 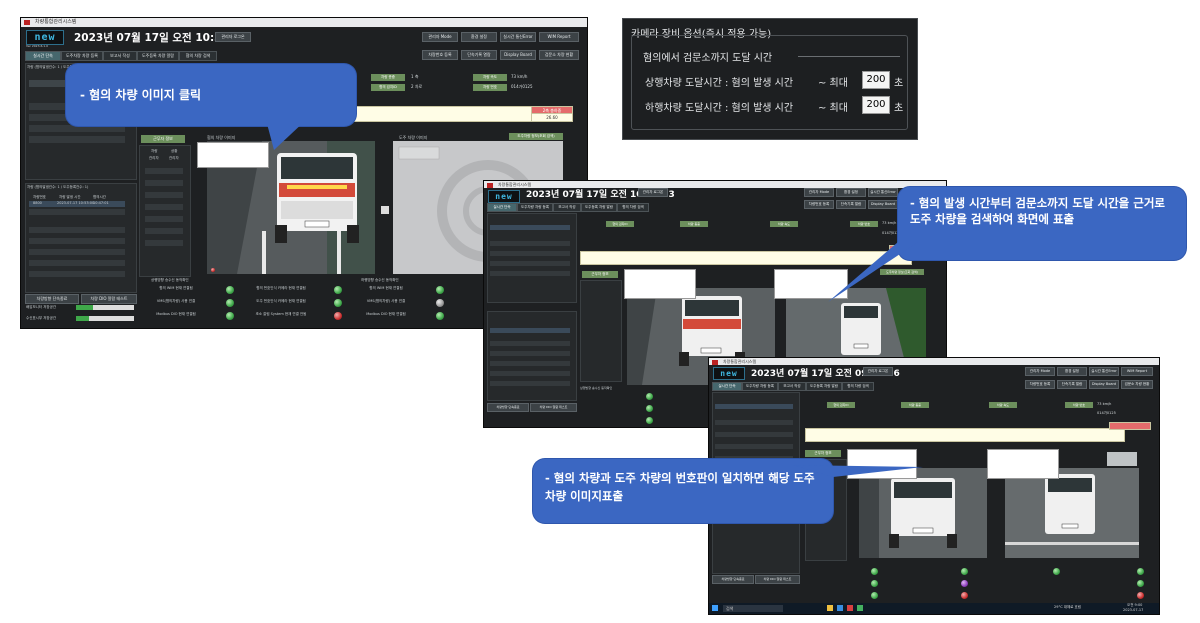 I want to click on storage-fill, so click(x=85, y=307).